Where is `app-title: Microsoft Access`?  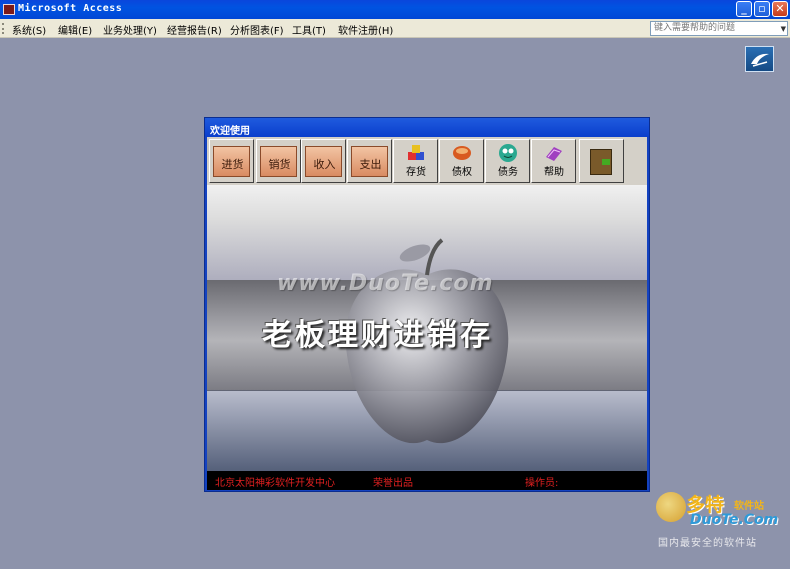
app-title: Microsoft Access is located at coordinates (70, 8).